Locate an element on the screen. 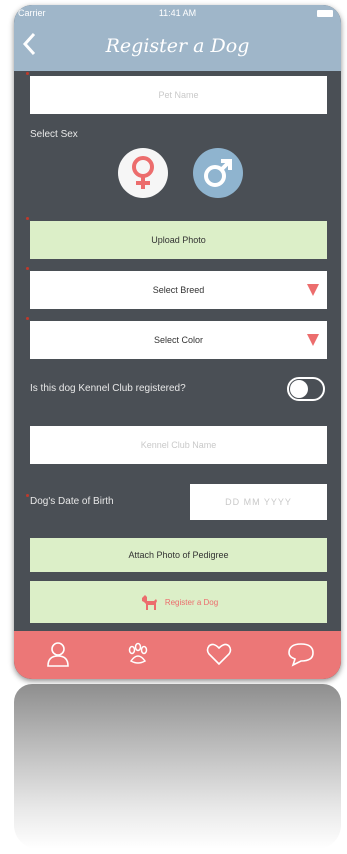 The image size is (347, 854). upload-photo-label: Upload Photo is located at coordinates (178, 240).